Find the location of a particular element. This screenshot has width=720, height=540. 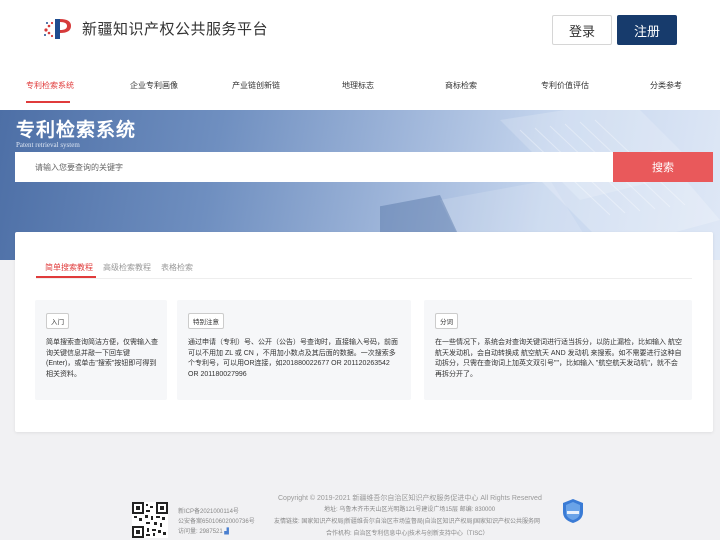

nav-item-trademark-search: 商标检索 is located at coordinates (461, 85).